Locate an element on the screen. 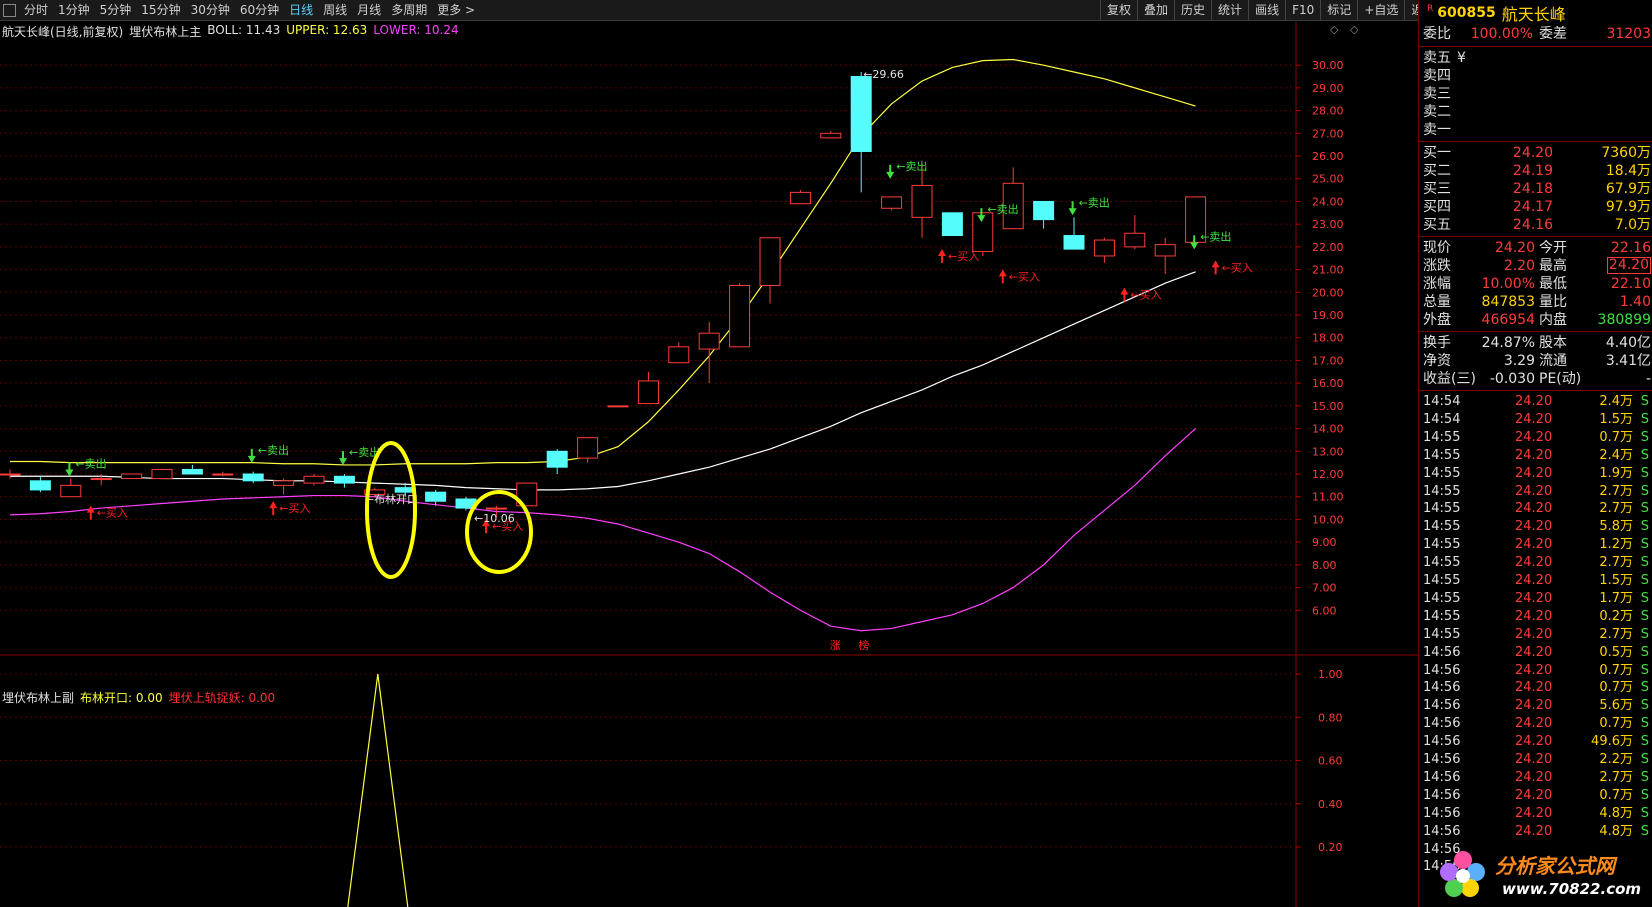  sub-indicator-name: 埋伏布林上副 is located at coordinates (38, 697).